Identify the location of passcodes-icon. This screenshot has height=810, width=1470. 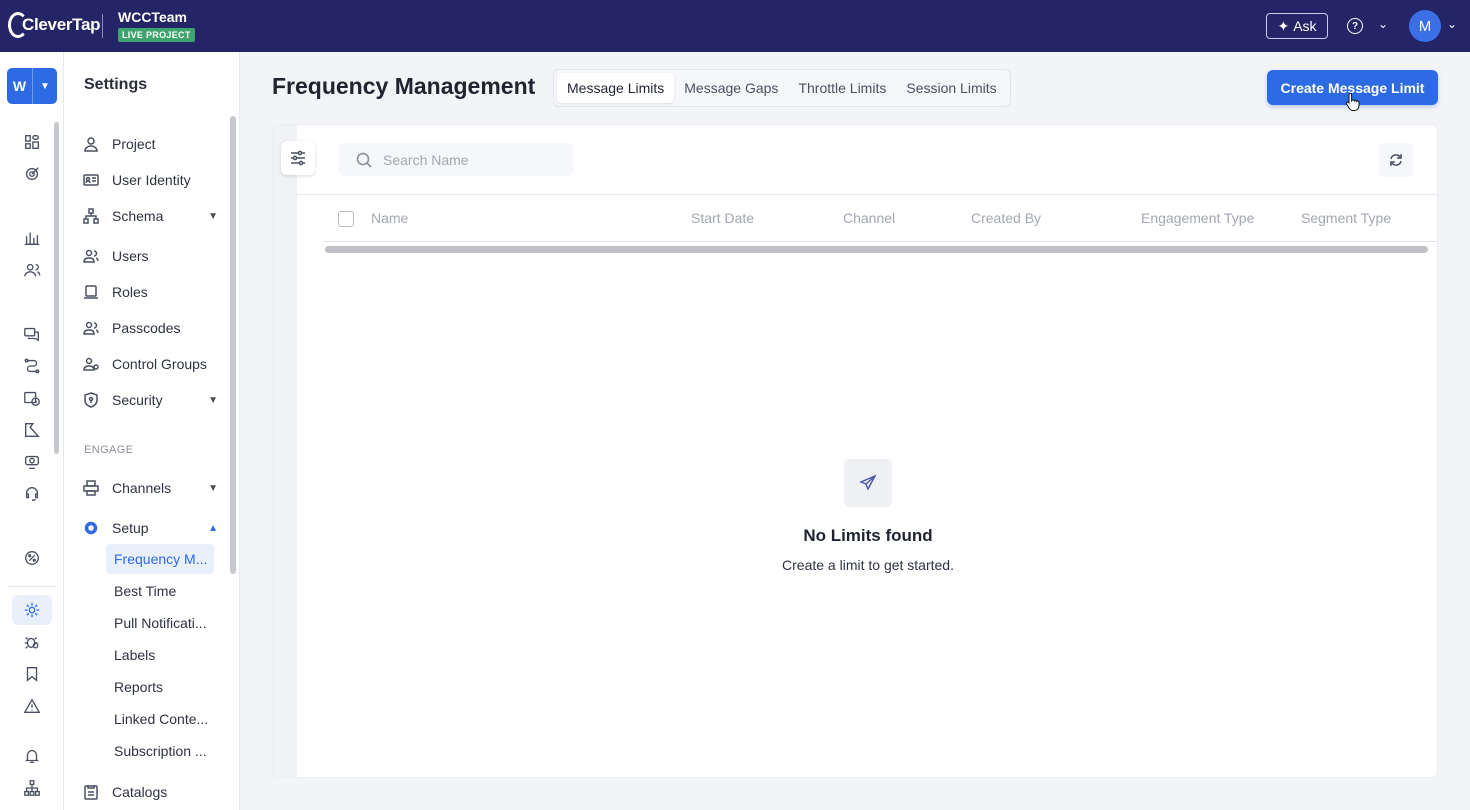
(91, 328).